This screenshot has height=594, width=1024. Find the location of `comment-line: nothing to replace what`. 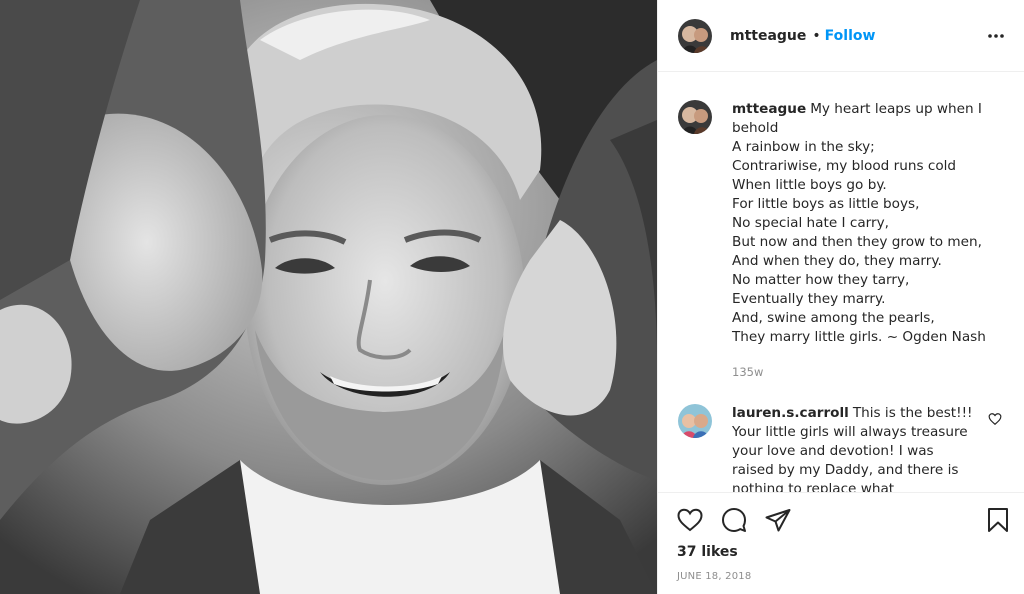

comment-line: nothing to replace what is located at coordinates (813, 486).